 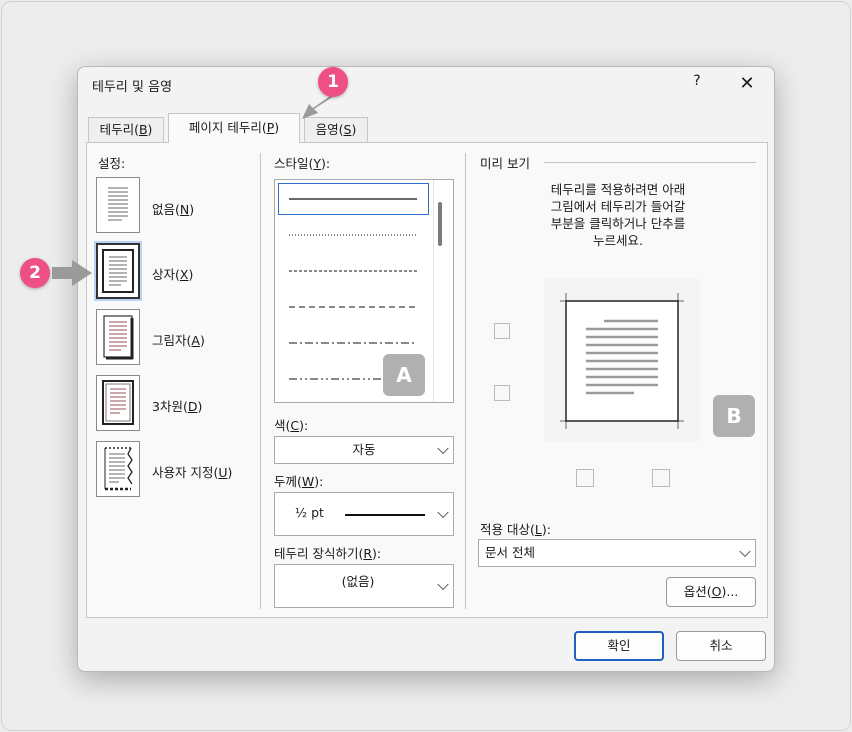 I want to click on page-box-icon, so click(x=118, y=271).